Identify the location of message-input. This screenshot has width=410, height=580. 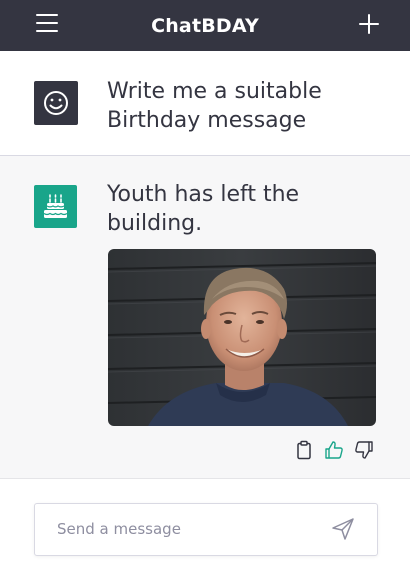
(186, 528).